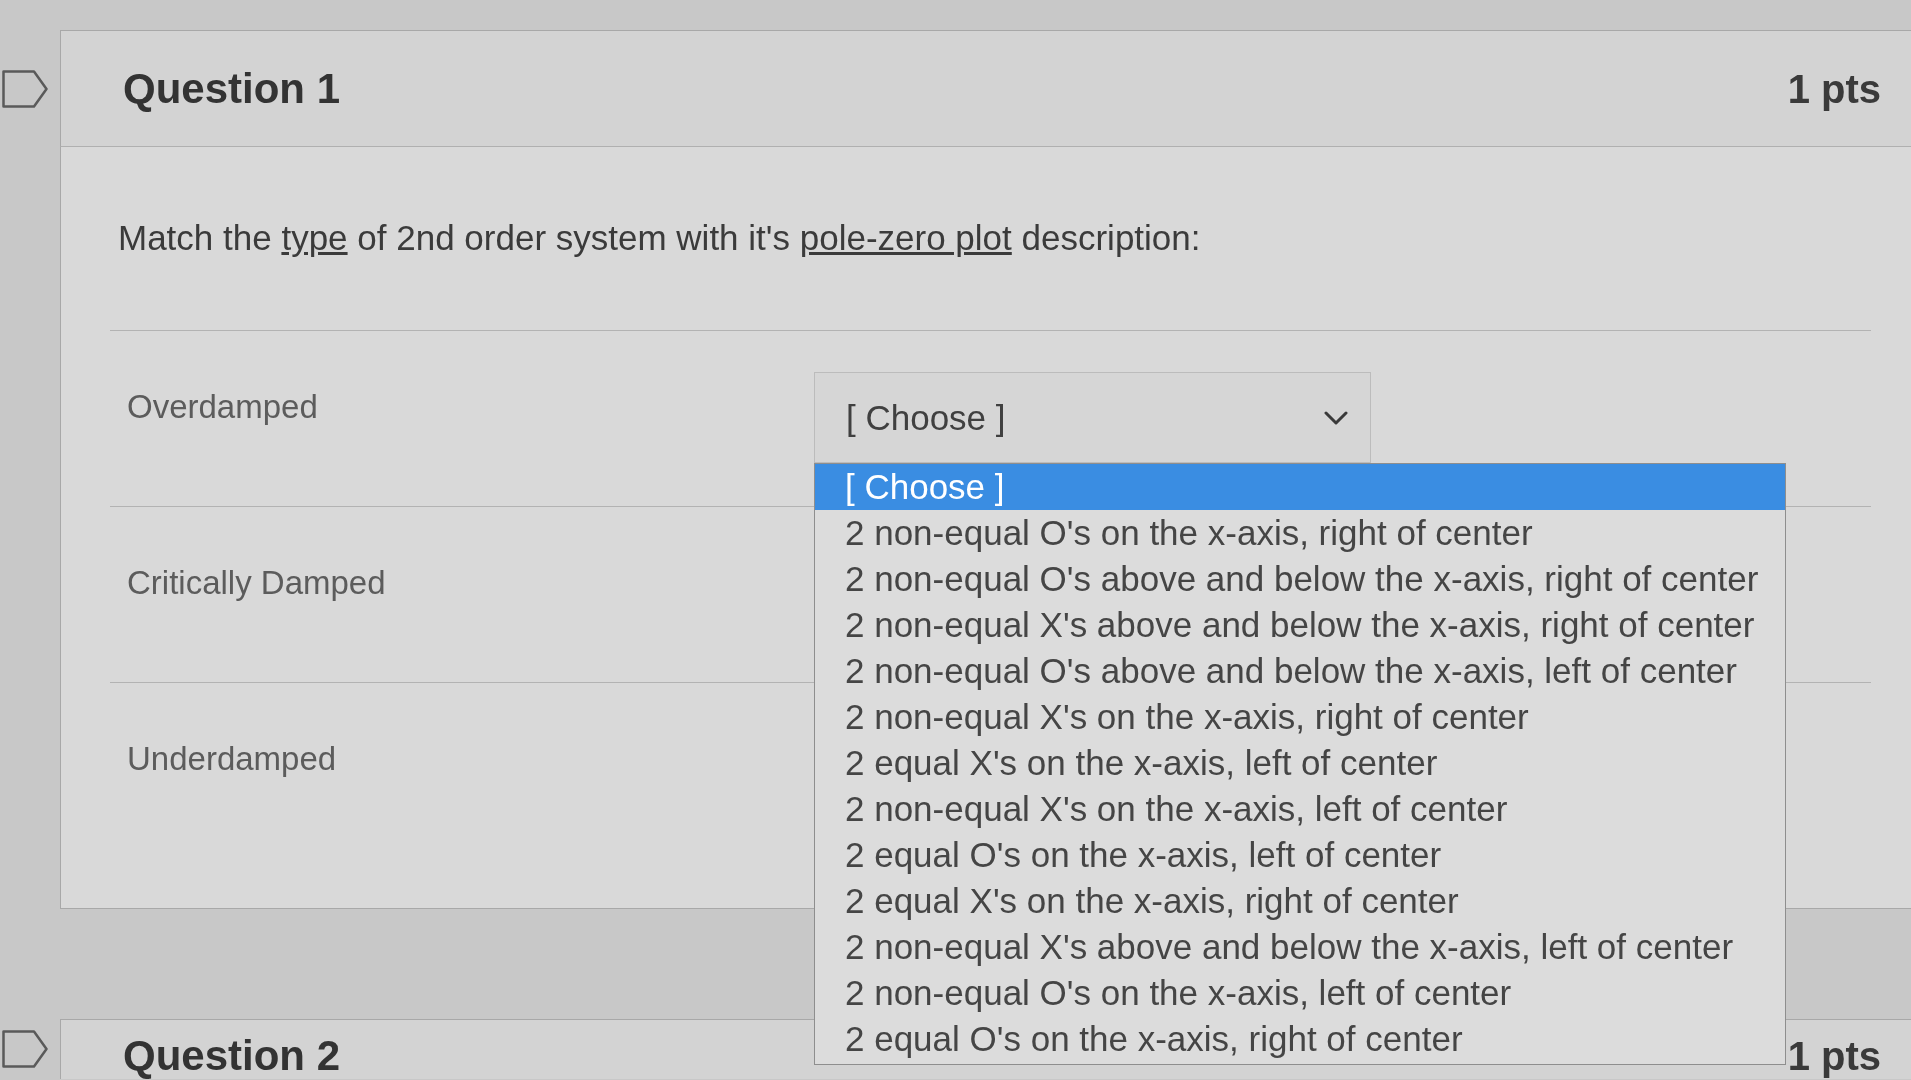  What do you see at coordinates (1300, 947) in the screenshot?
I see `dropdown-option: 2 non-equal X's above and below the x-axis, left of center` at bounding box center [1300, 947].